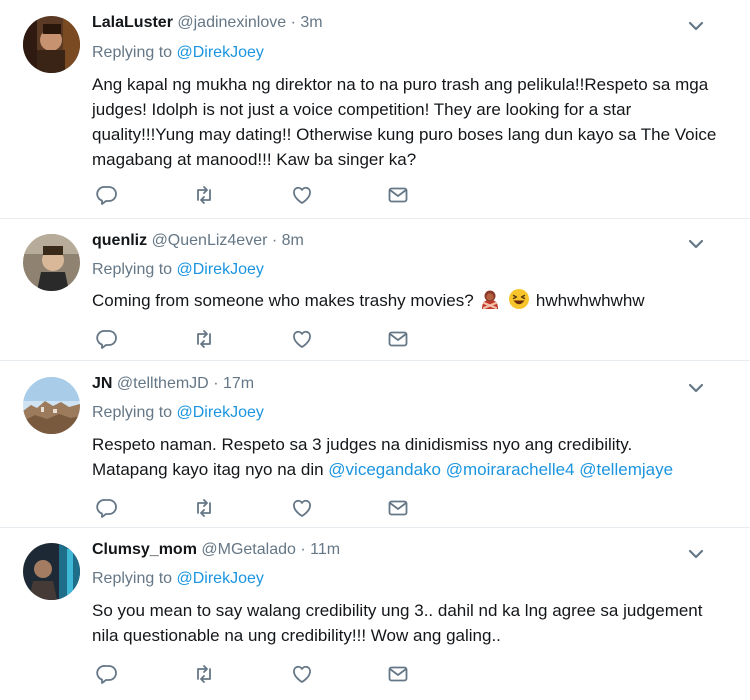  What do you see at coordinates (293, 240) in the screenshot?
I see `timestamp: 8m` at bounding box center [293, 240].